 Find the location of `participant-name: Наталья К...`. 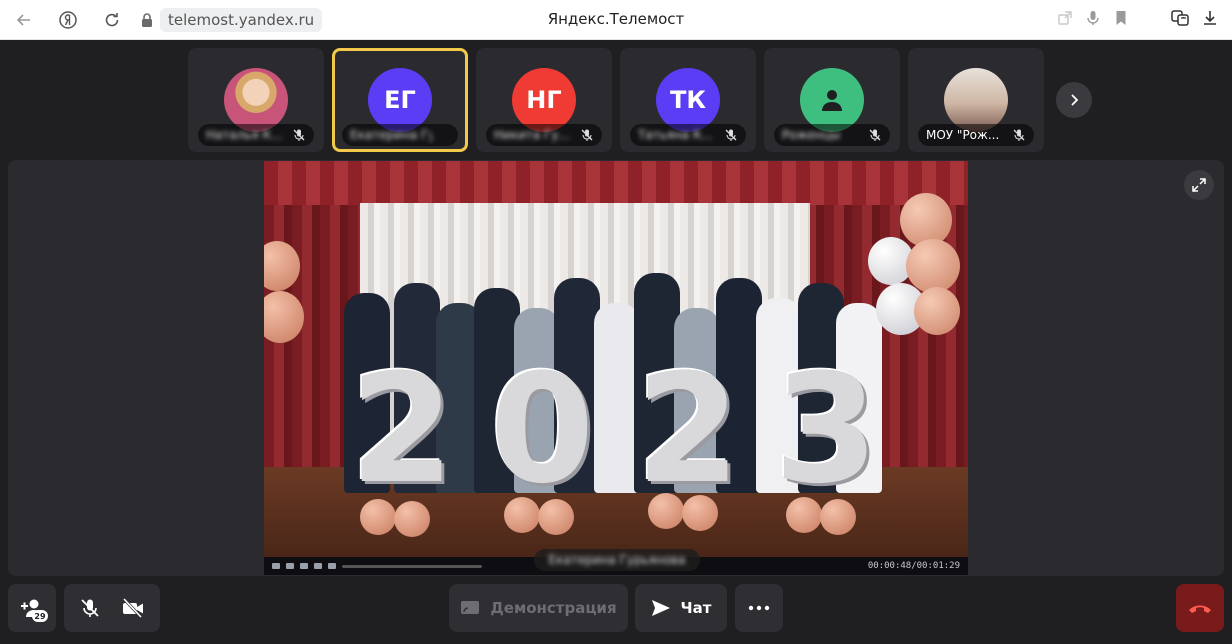

participant-name: Наталья К... is located at coordinates (244, 135).